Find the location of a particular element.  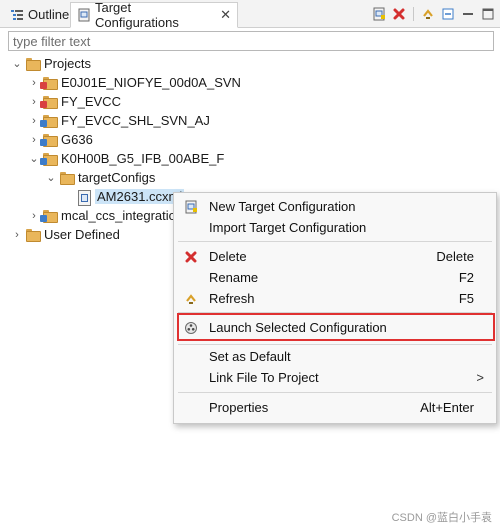

tree-node-label: AM2631.ccxml is located at coordinates (140, 196).